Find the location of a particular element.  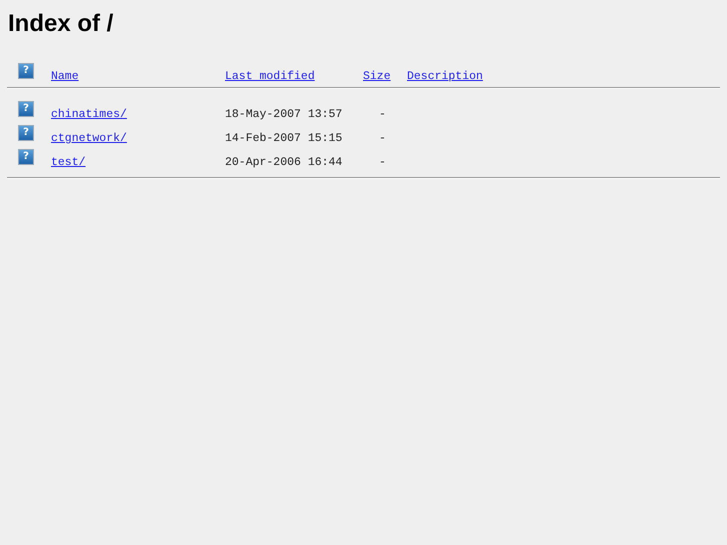

modified-date: 18-May-2007 13:57 is located at coordinates (283, 114).